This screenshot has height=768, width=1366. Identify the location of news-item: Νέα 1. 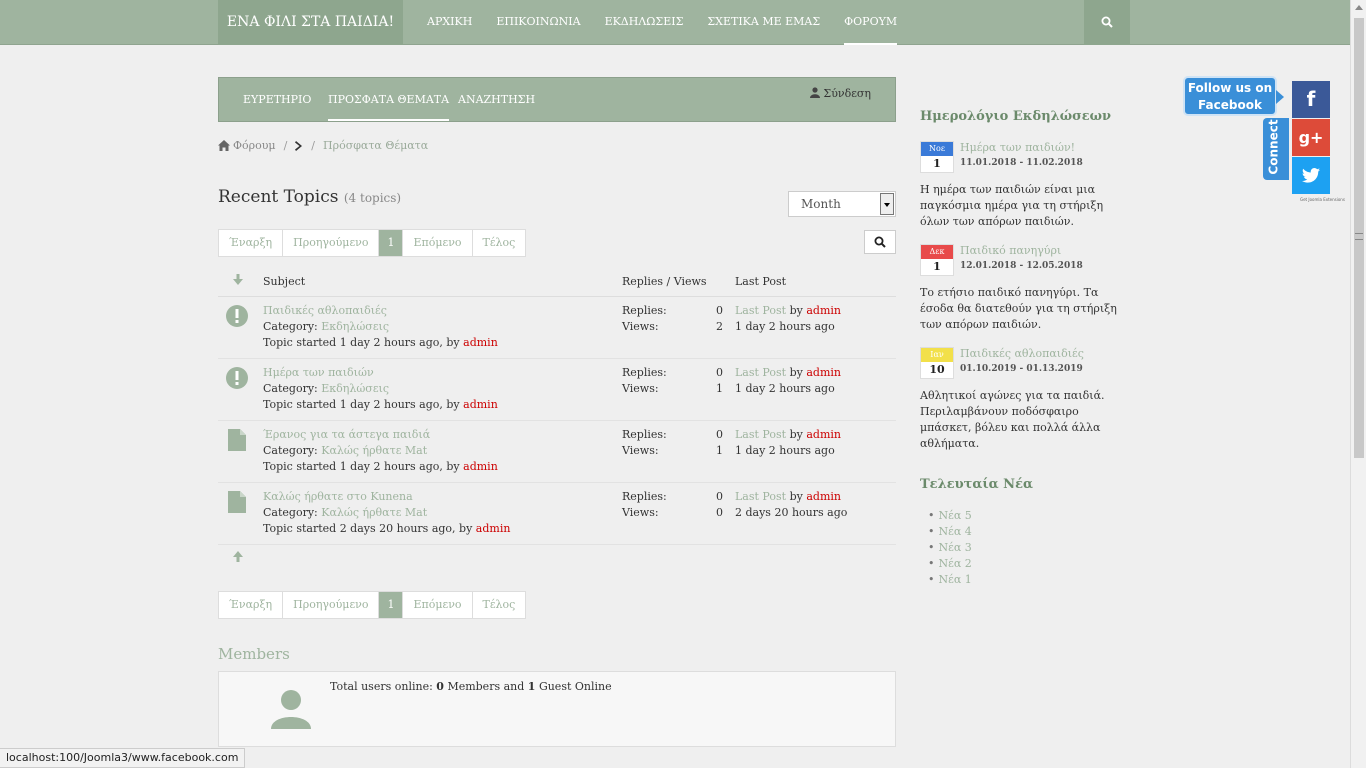
(950, 580).